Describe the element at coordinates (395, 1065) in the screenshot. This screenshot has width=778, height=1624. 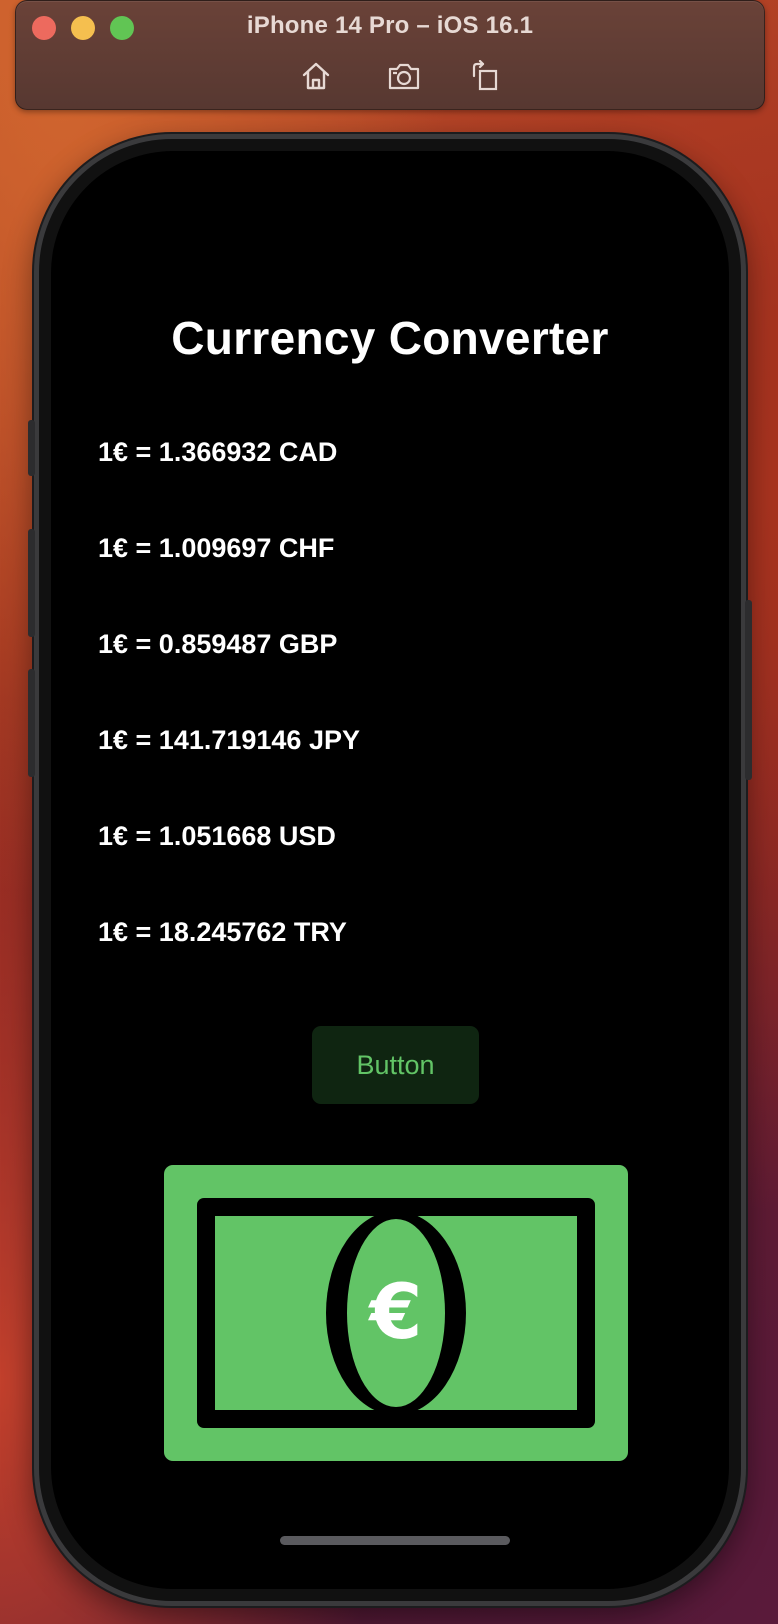
I see `get-rates-button: Button` at that location.